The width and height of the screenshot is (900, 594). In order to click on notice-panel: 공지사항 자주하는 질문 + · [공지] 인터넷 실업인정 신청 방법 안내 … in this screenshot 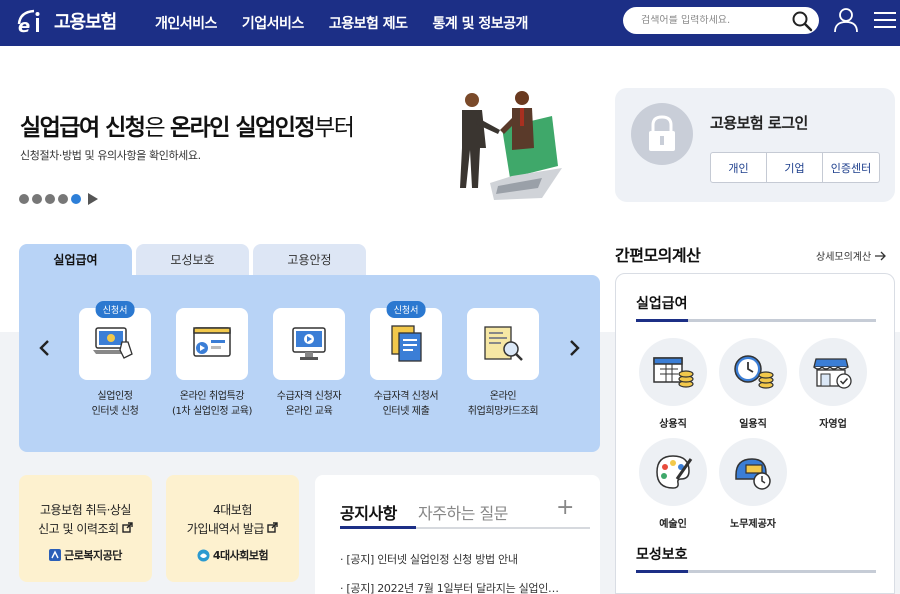, I will do `click(457, 534)`.